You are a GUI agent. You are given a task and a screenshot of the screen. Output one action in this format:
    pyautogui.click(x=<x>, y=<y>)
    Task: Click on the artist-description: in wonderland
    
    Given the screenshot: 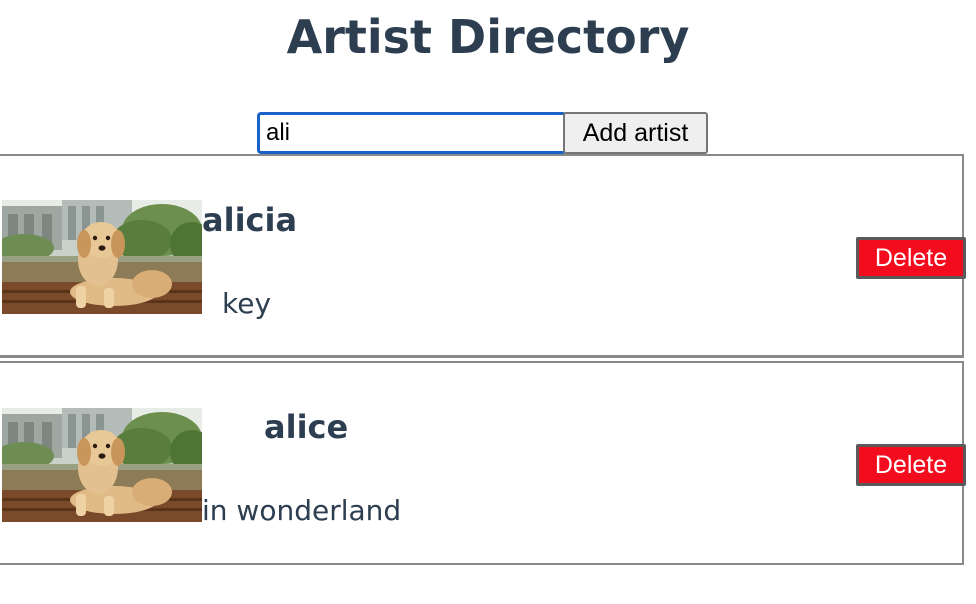 What is the action you would take?
    pyautogui.click(x=302, y=510)
    